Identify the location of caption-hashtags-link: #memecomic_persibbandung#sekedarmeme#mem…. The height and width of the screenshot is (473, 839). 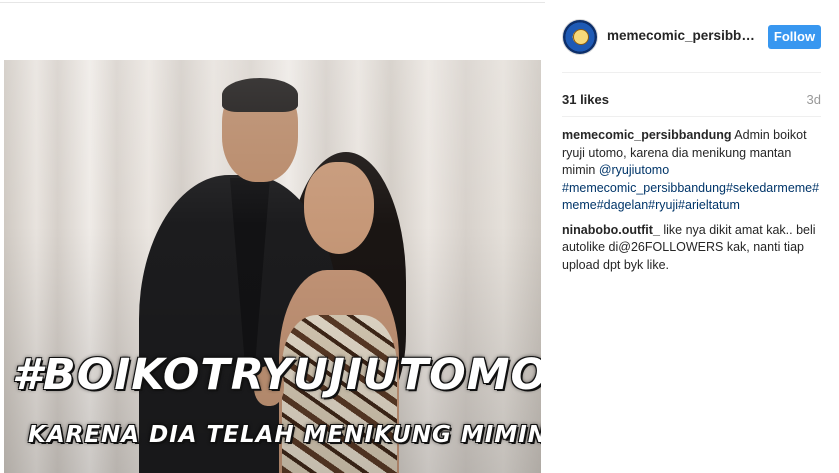
(690, 197).